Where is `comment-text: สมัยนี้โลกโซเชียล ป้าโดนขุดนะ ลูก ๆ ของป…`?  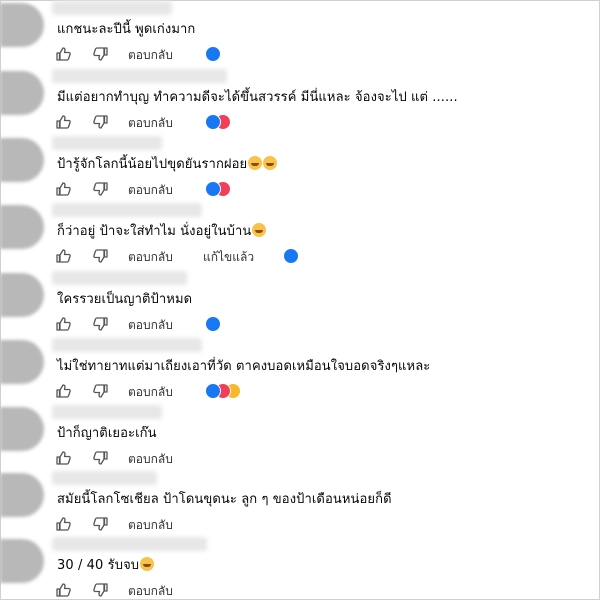 comment-text: สมัยนี้โลกโซเชียล ป้าโดนขุดนะ ลูก ๆ ของป… is located at coordinates (224, 500).